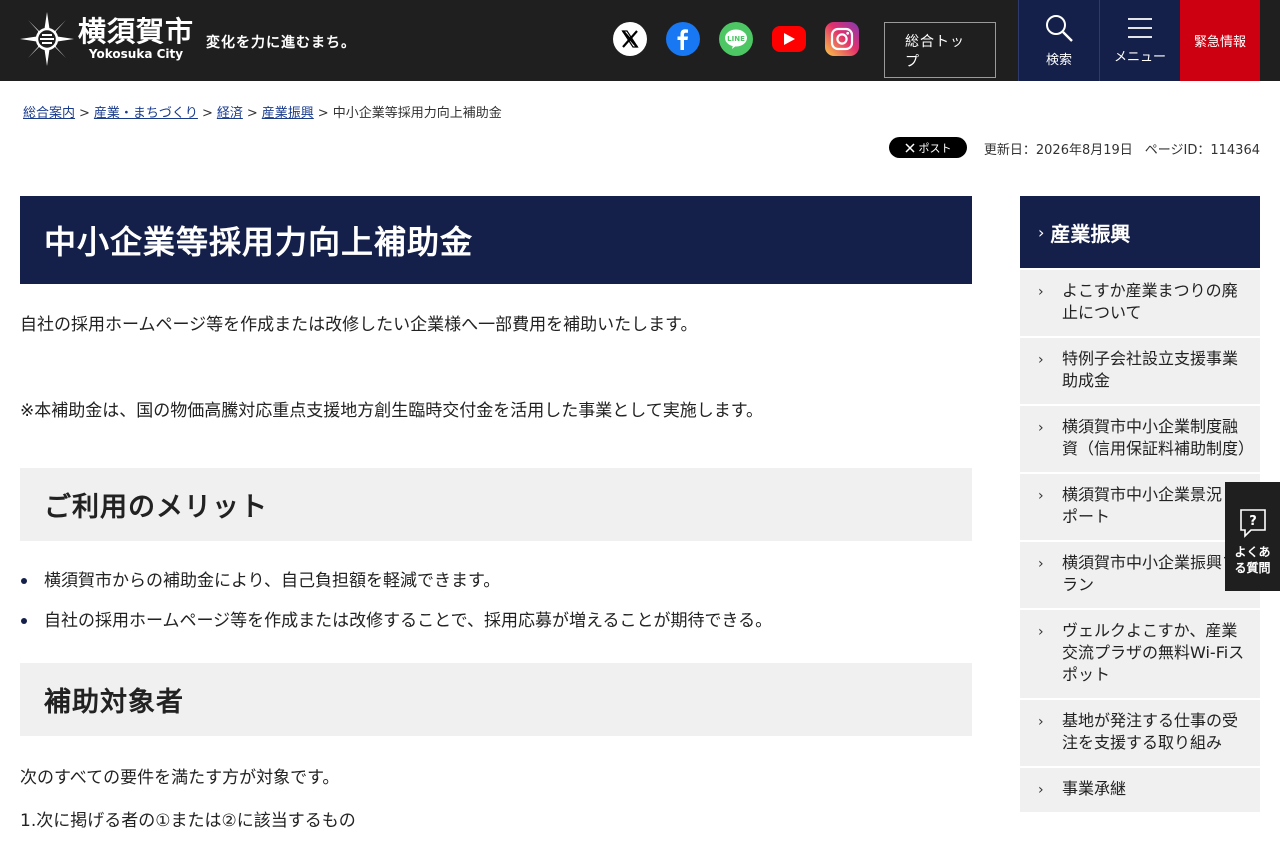 The height and width of the screenshot is (860, 1280). Describe the element at coordinates (288, 113) in the screenshot. I see `breadcrumb-link: 産業振興` at that location.